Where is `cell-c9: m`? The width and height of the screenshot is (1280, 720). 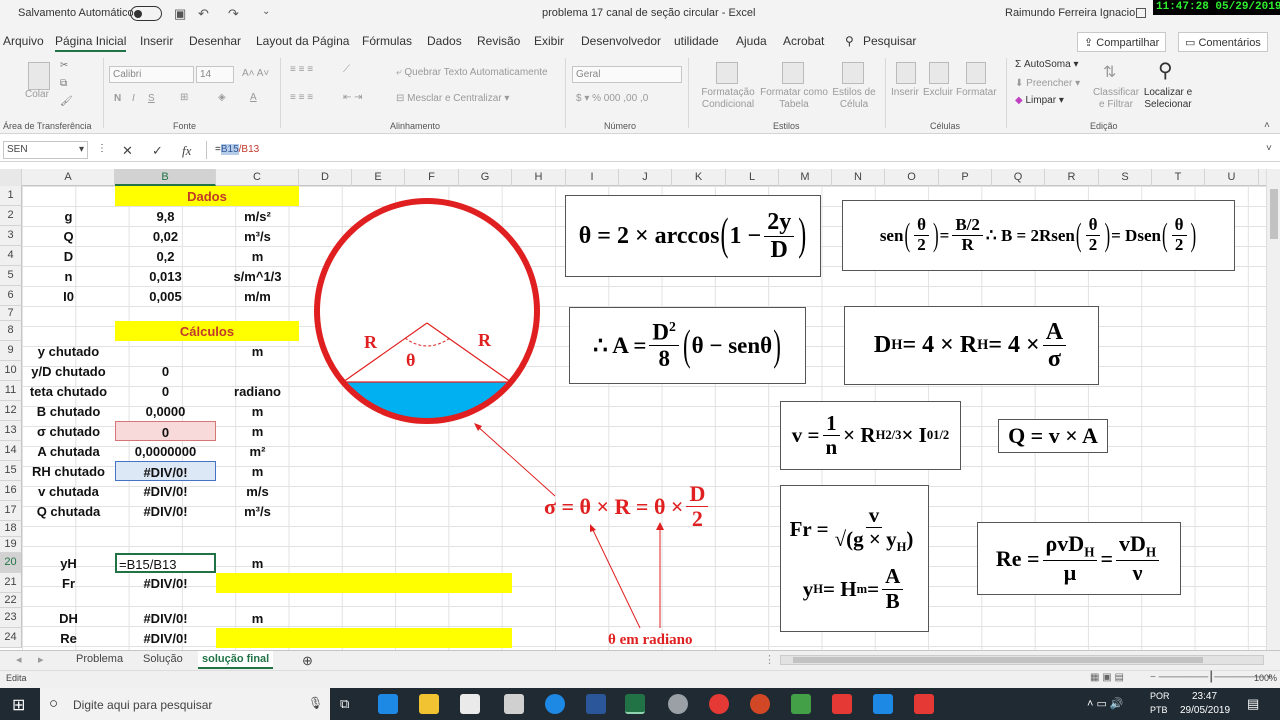 cell-c9: m is located at coordinates (257, 351).